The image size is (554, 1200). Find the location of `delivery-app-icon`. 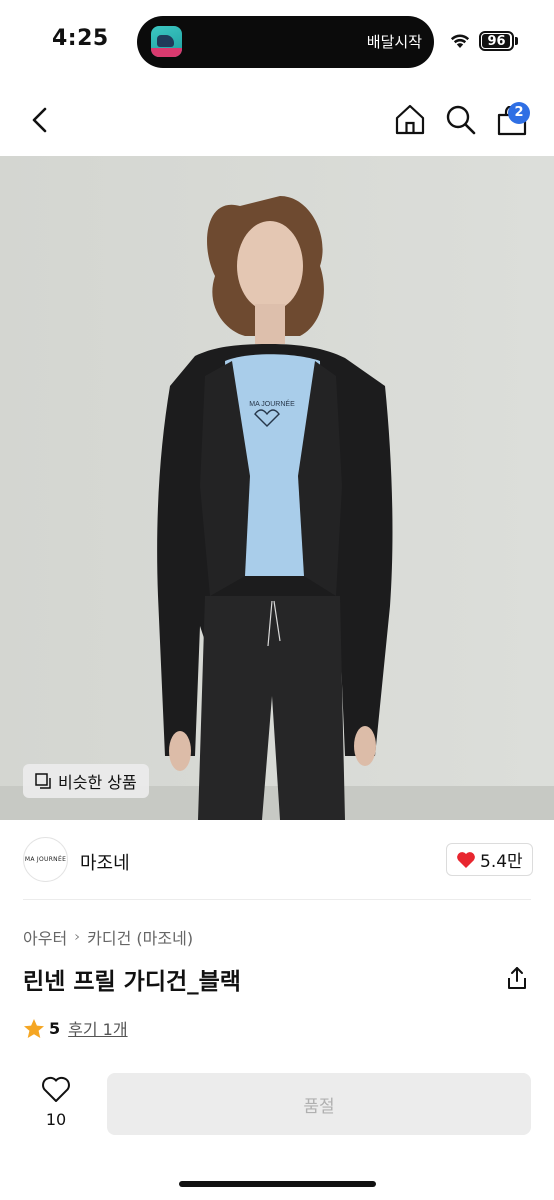

delivery-app-icon is located at coordinates (166, 41).